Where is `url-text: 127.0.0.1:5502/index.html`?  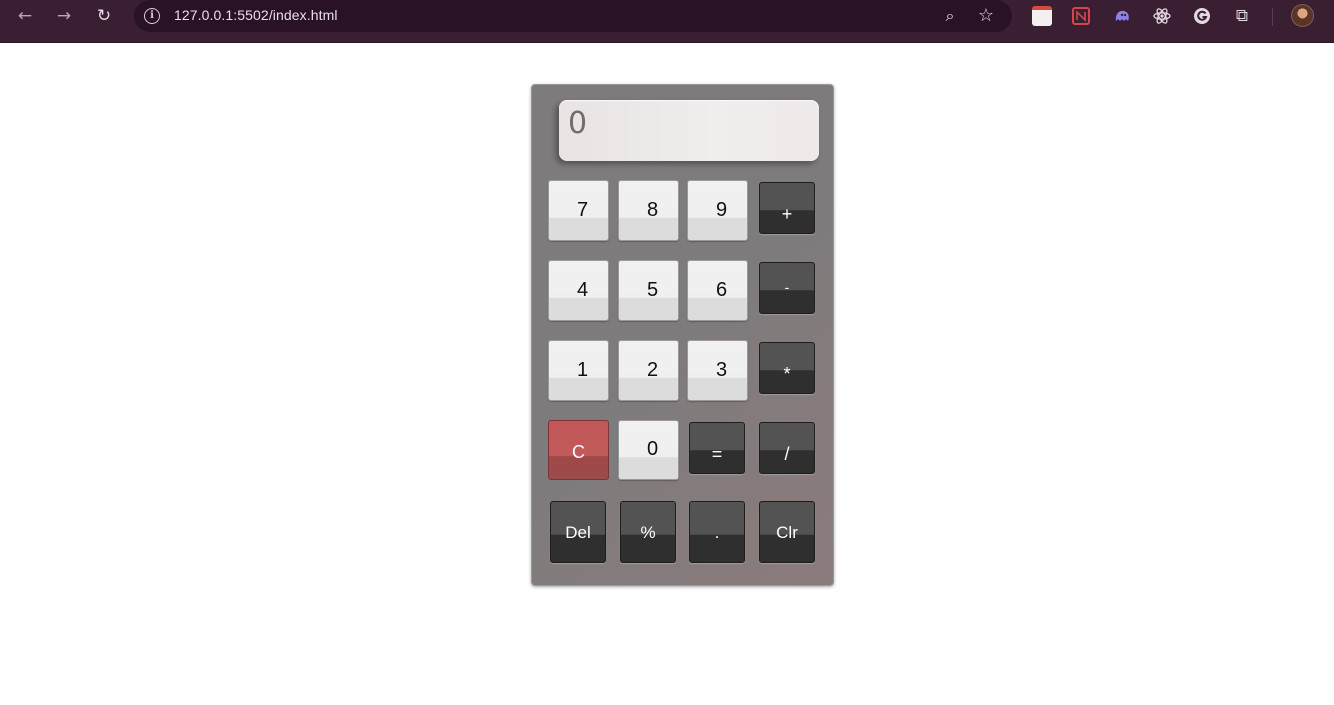 url-text: 127.0.0.1:5502/index.html is located at coordinates (256, 15).